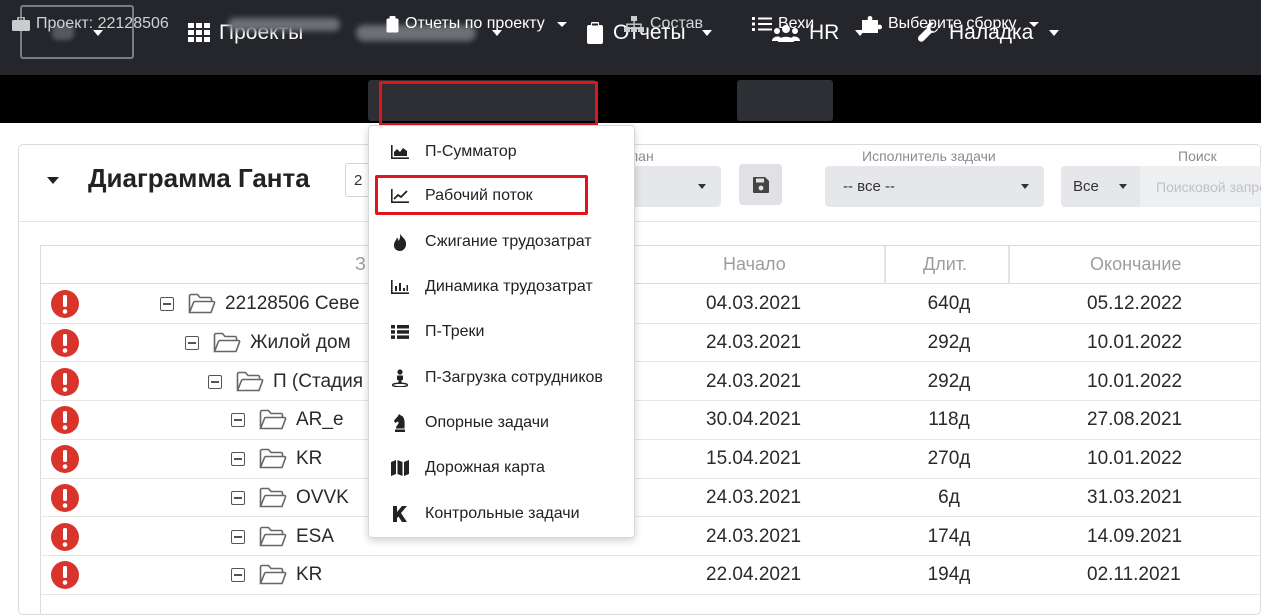 This screenshot has width=1261, height=615. I want to click on chess-knight-icon, so click(400, 423).